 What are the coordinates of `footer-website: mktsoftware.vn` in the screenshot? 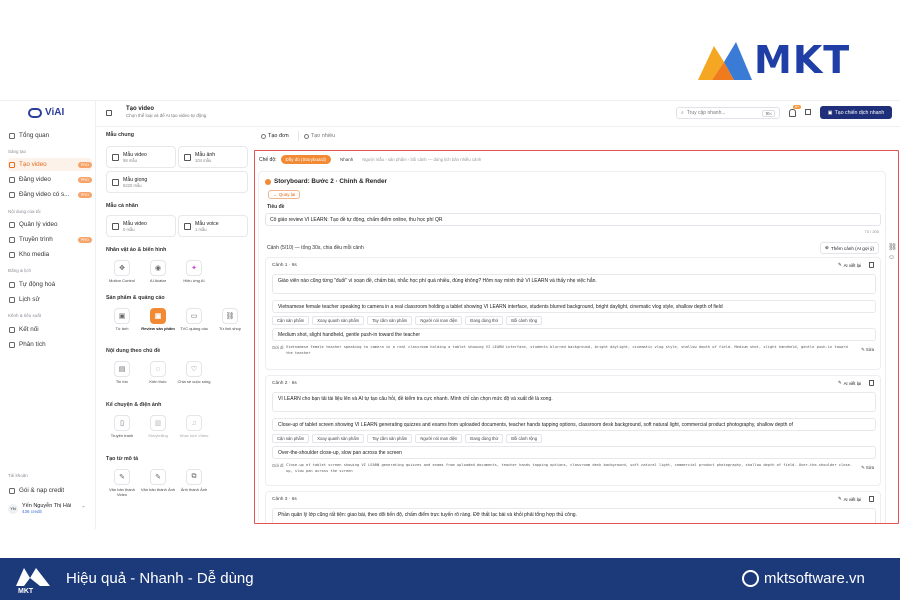 It's located at (814, 578).